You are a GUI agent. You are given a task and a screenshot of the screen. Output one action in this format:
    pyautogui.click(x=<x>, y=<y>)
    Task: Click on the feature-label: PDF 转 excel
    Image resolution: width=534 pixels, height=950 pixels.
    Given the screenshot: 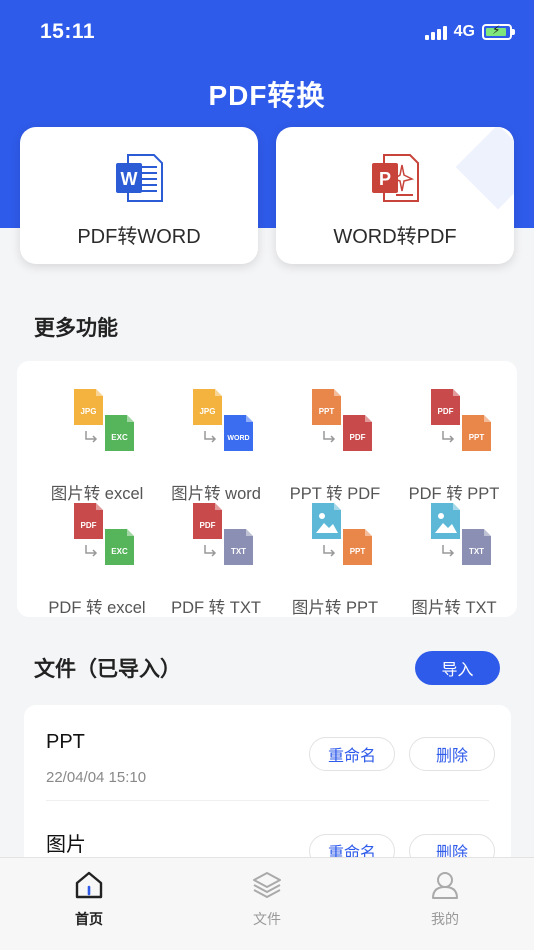 What is the action you would take?
    pyautogui.click(x=97, y=608)
    